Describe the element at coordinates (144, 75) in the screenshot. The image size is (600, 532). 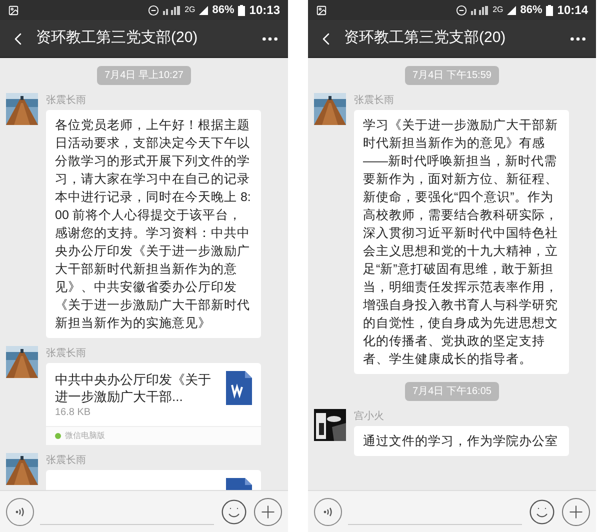
I see `timestamp: 7月4日 早上10:27` at that location.